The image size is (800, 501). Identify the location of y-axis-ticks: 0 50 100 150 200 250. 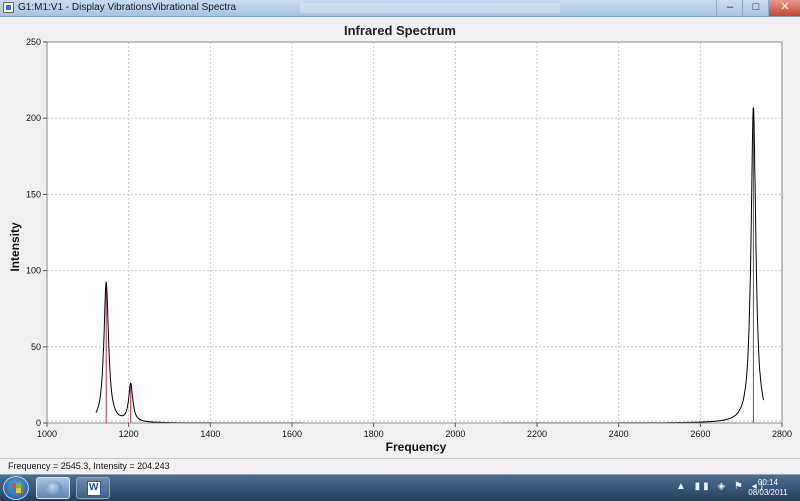
(36, 232).